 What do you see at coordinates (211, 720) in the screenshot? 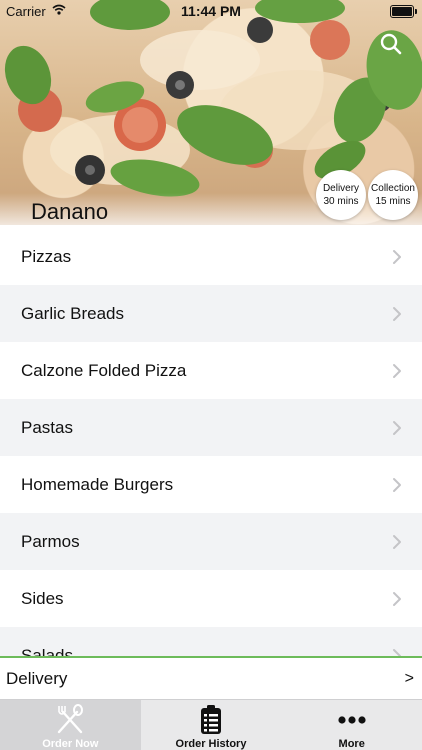
I see `clipboard-list-icon` at bounding box center [211, 720].